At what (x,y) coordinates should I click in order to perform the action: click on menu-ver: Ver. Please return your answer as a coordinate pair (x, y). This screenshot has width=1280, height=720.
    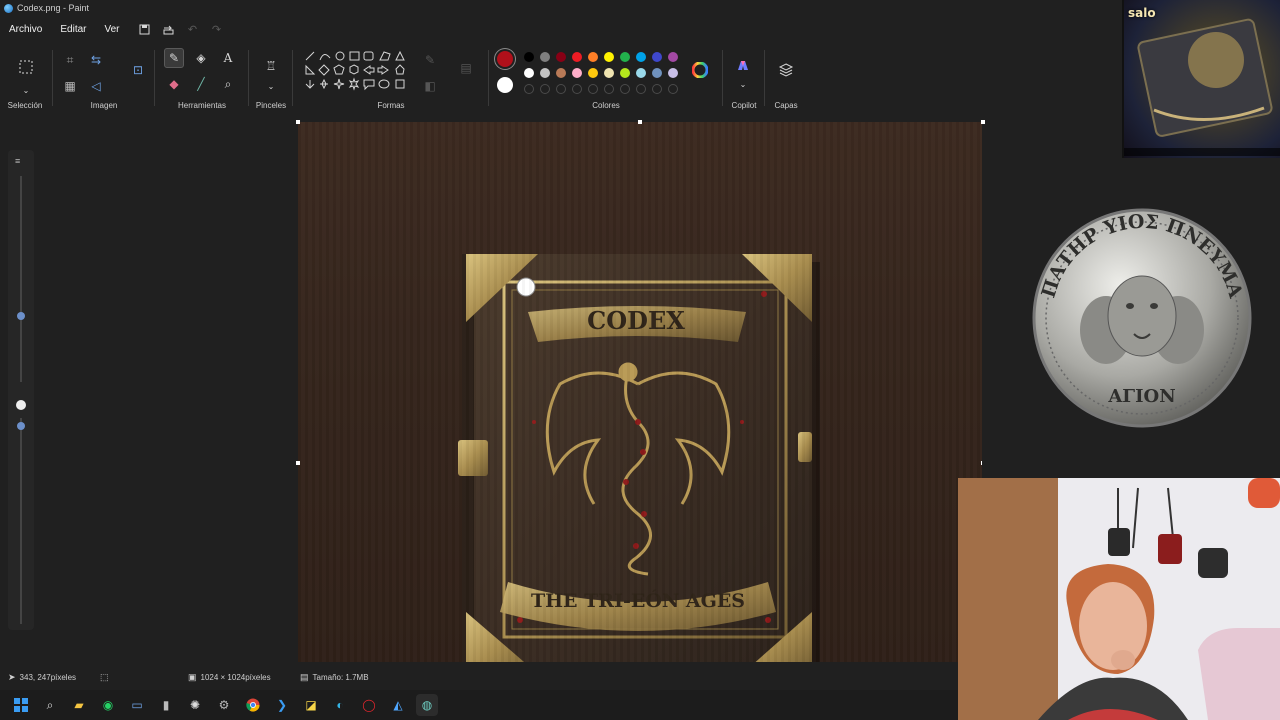
    Looking at the image, I should click on (111, 29).